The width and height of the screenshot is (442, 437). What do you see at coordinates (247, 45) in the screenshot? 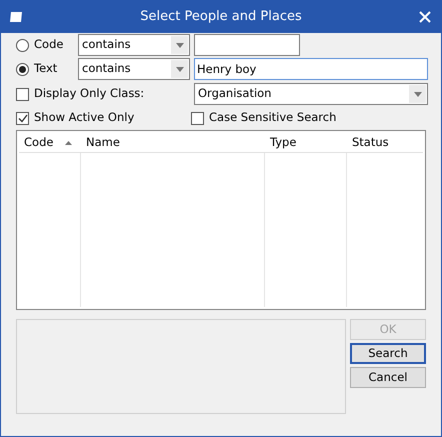
I see `search-field` at bounding box center [247, 45].